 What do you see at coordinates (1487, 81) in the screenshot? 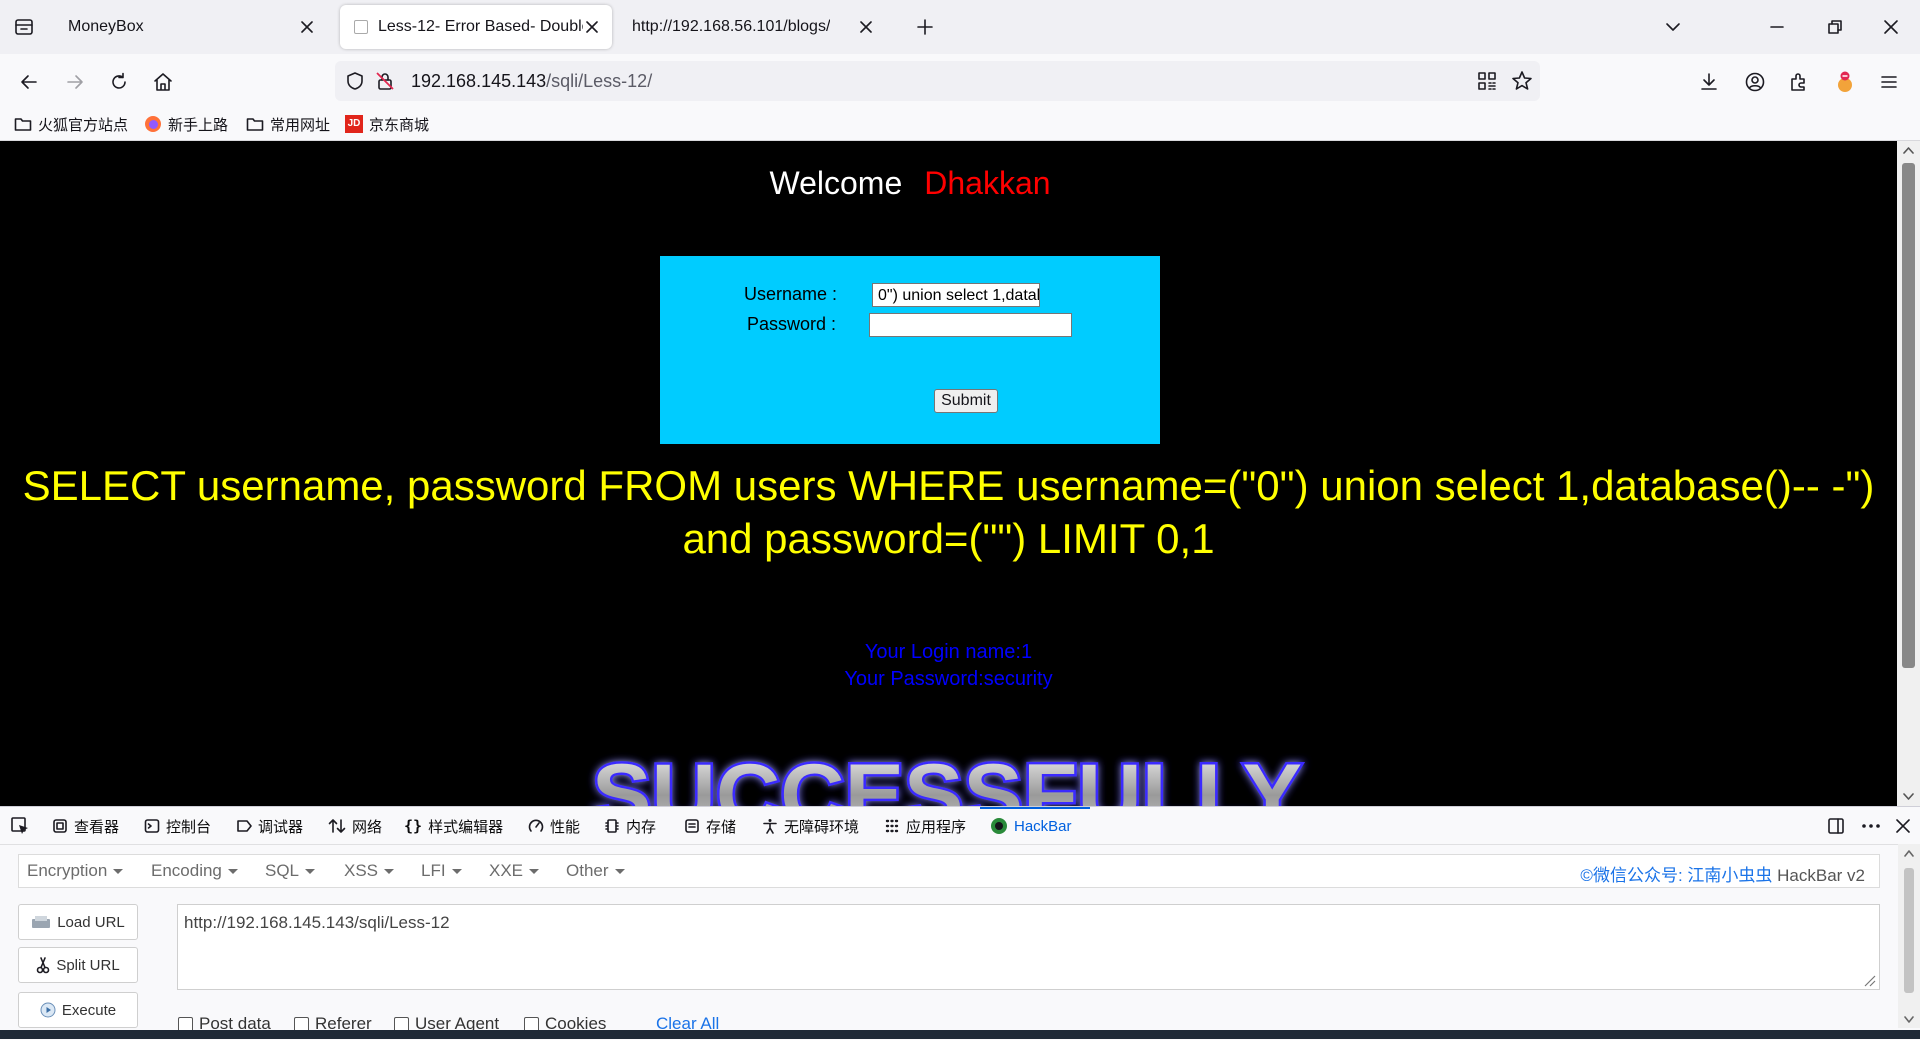
I see `qr-code-icon` at bounding box center [1487, 81].